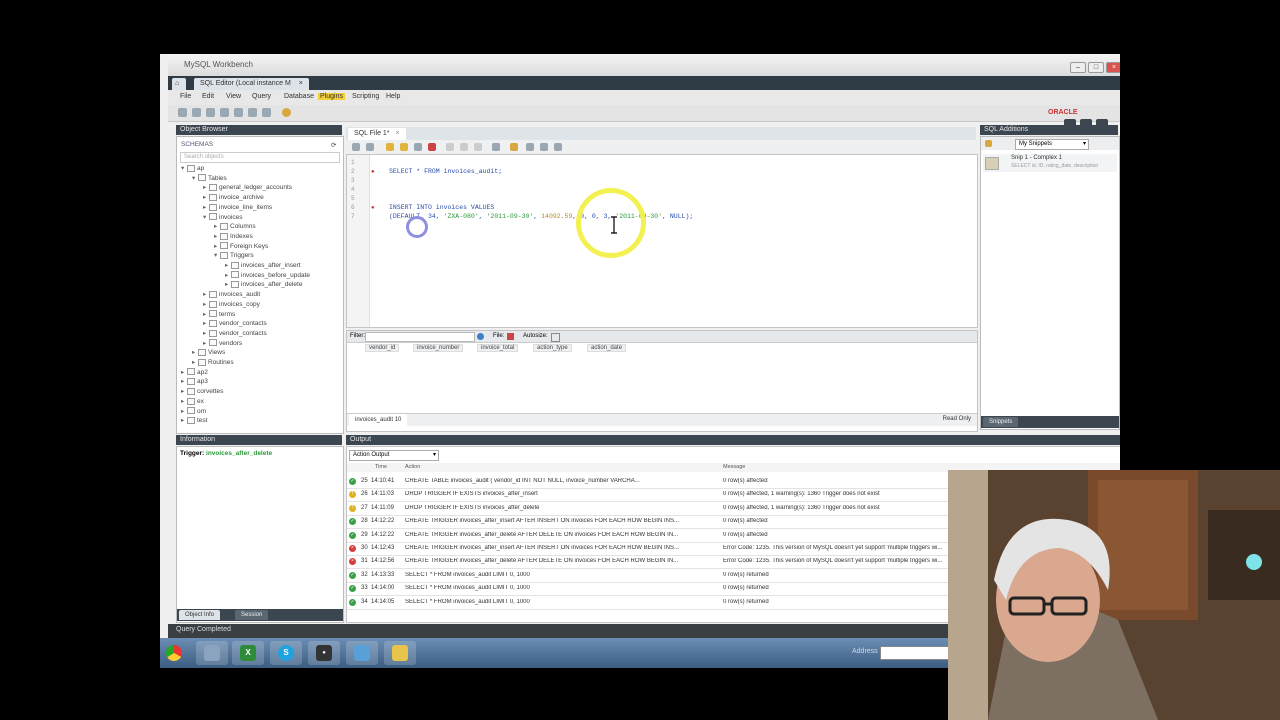  Describe the element at coordinates (393, 96) in the screenshot. I see `menu-help: Help` at that location.